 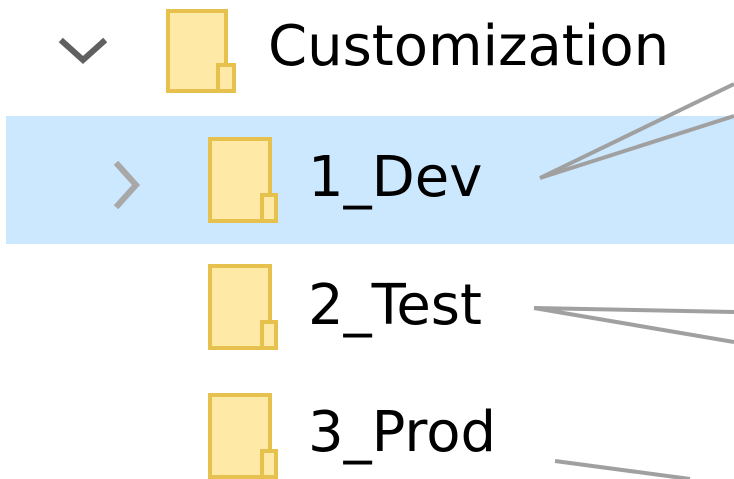 What do you see at coordinates (127, 185) in the screenshot?
I see `chevron-right-icon` at bounding box center [127, 185].